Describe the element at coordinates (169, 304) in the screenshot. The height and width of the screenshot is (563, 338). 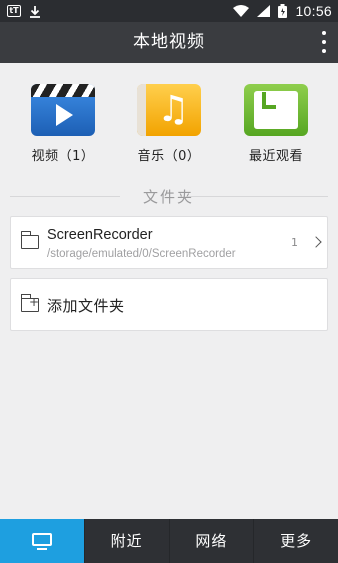
I see `add-folder-button: 添加文件夹` at that location.